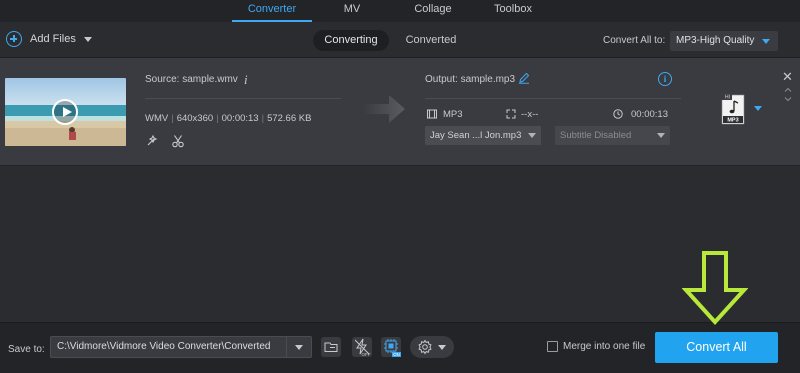 The width and height of the screenshot is (800, 373). I want to click on tab-collage: Collage, so click(433, 12).